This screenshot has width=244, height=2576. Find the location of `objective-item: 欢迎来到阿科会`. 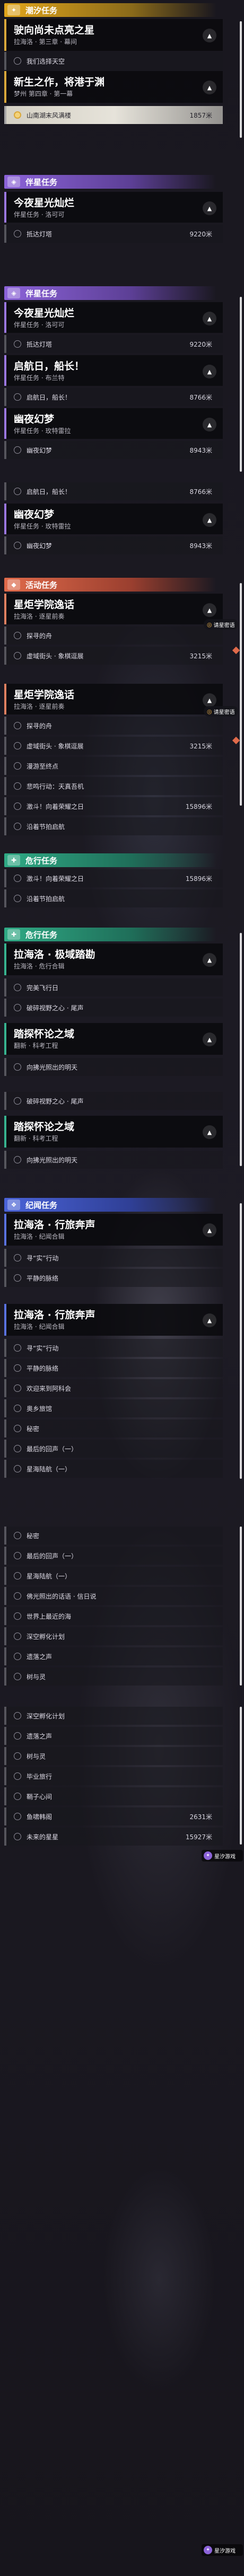

objective-item: 欢迎来到阿科会 is located at coordinates (114, 1388).